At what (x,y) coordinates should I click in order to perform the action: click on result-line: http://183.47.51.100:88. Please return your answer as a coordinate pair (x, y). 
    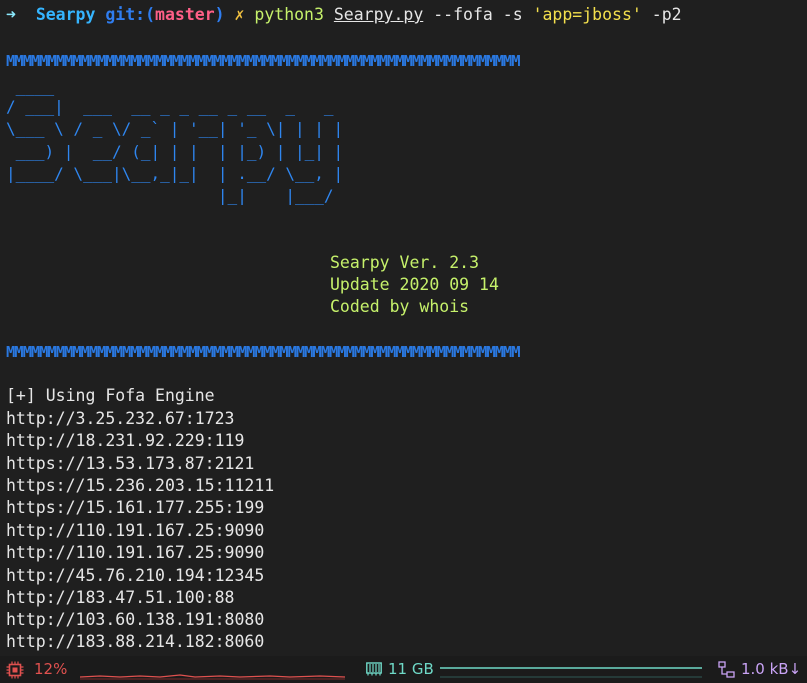
    Looking at the image, I should click on (120, 597).